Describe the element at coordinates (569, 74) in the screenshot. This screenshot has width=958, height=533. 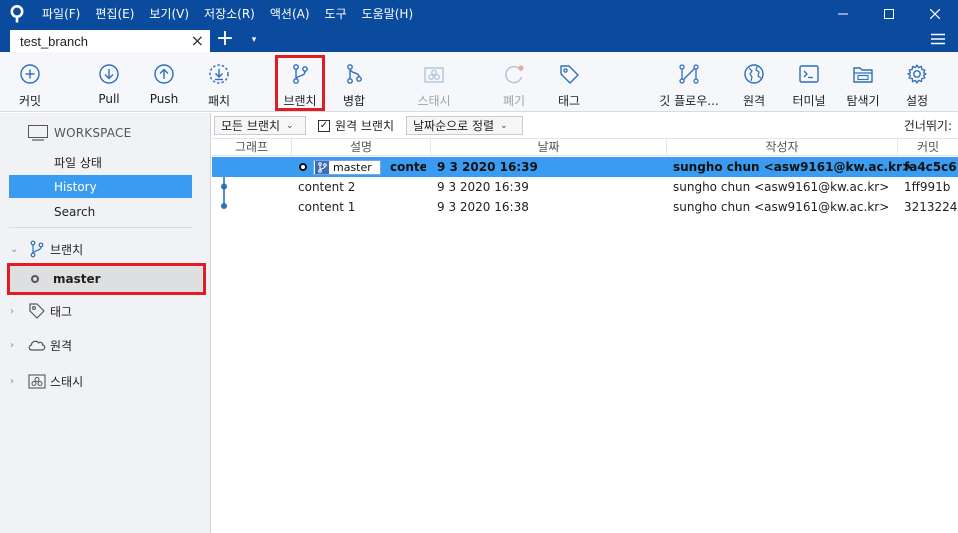
I see `tag-icon` at that location.